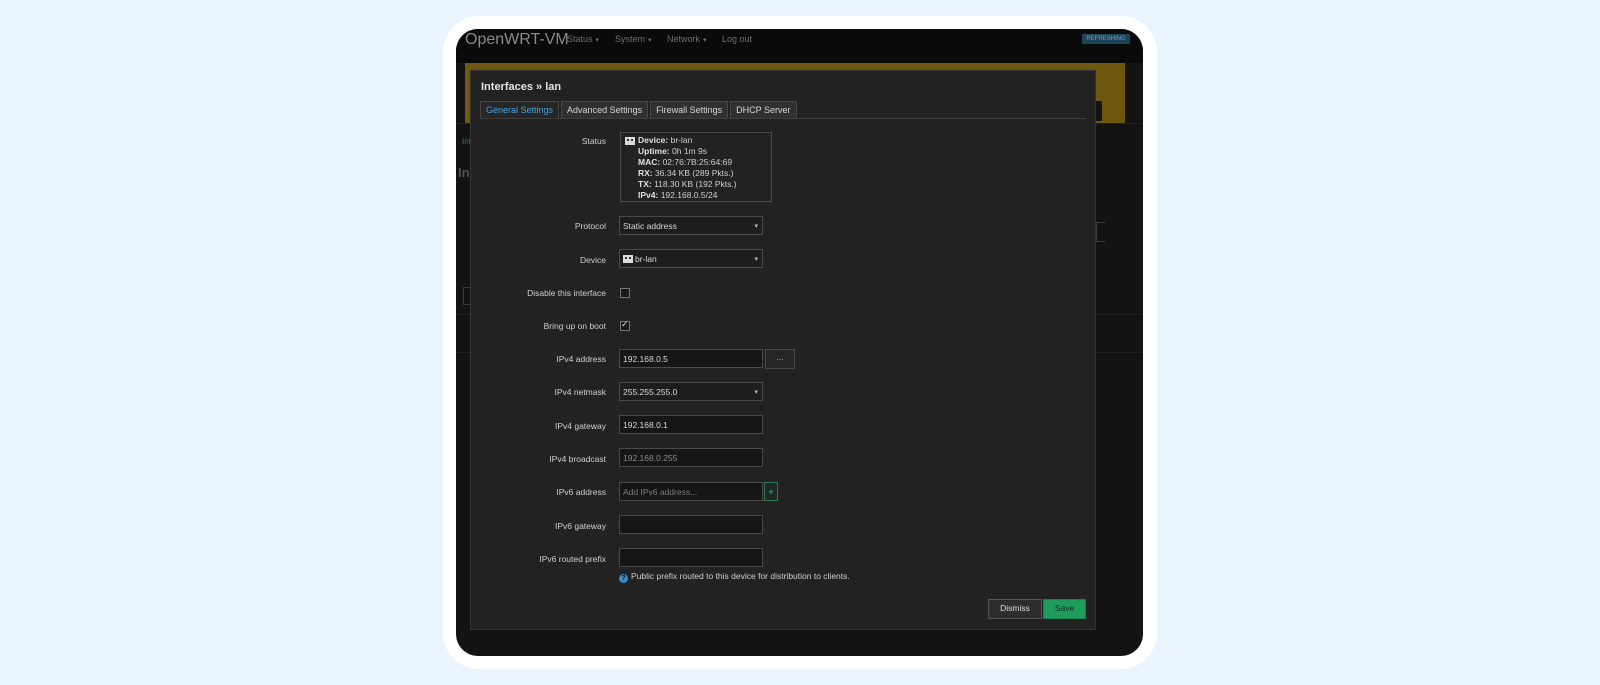  I want to click on nav-status: Status ▾, so click(583, 39).